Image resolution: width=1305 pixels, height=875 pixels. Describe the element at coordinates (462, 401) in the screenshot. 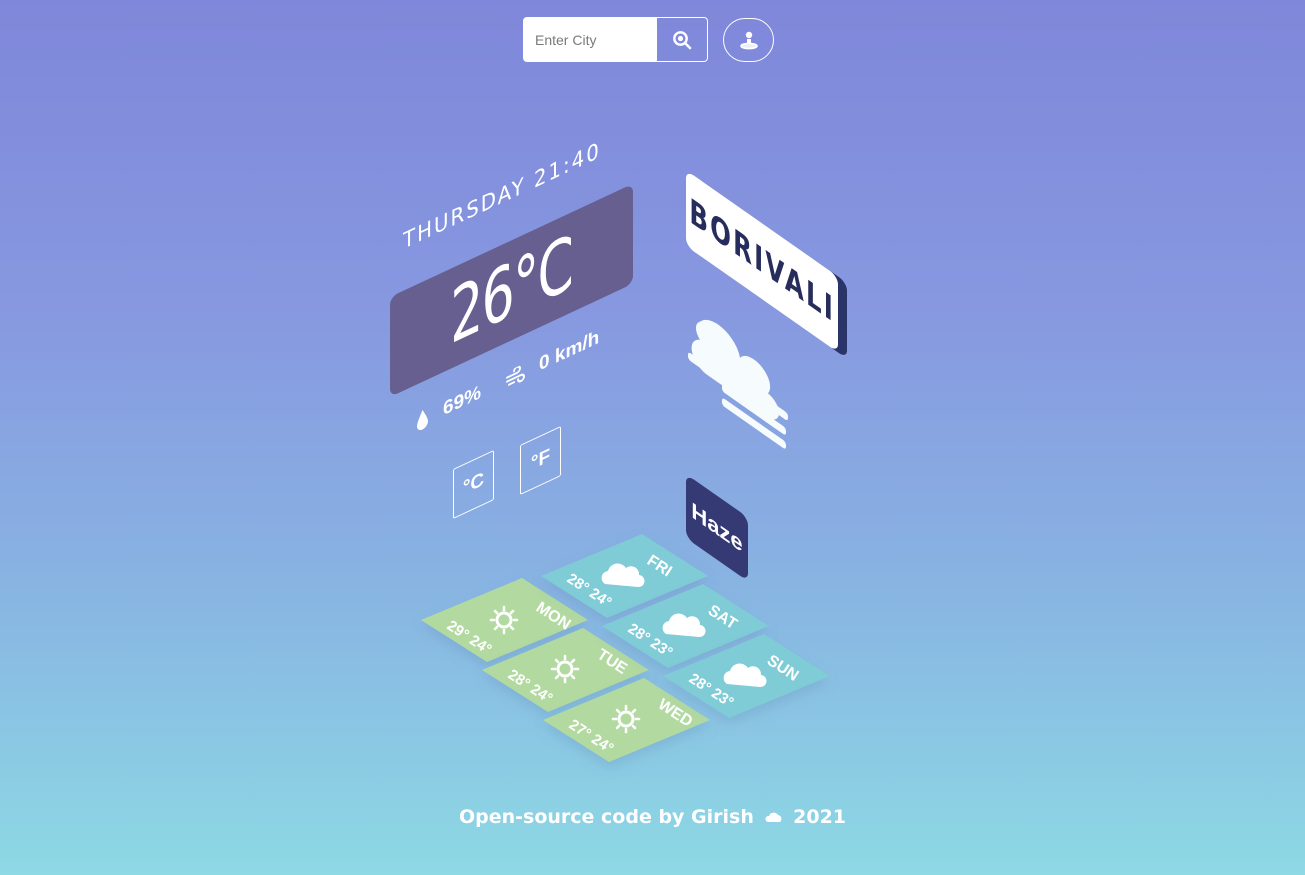

I see `humidity-value: 69%` at that location.